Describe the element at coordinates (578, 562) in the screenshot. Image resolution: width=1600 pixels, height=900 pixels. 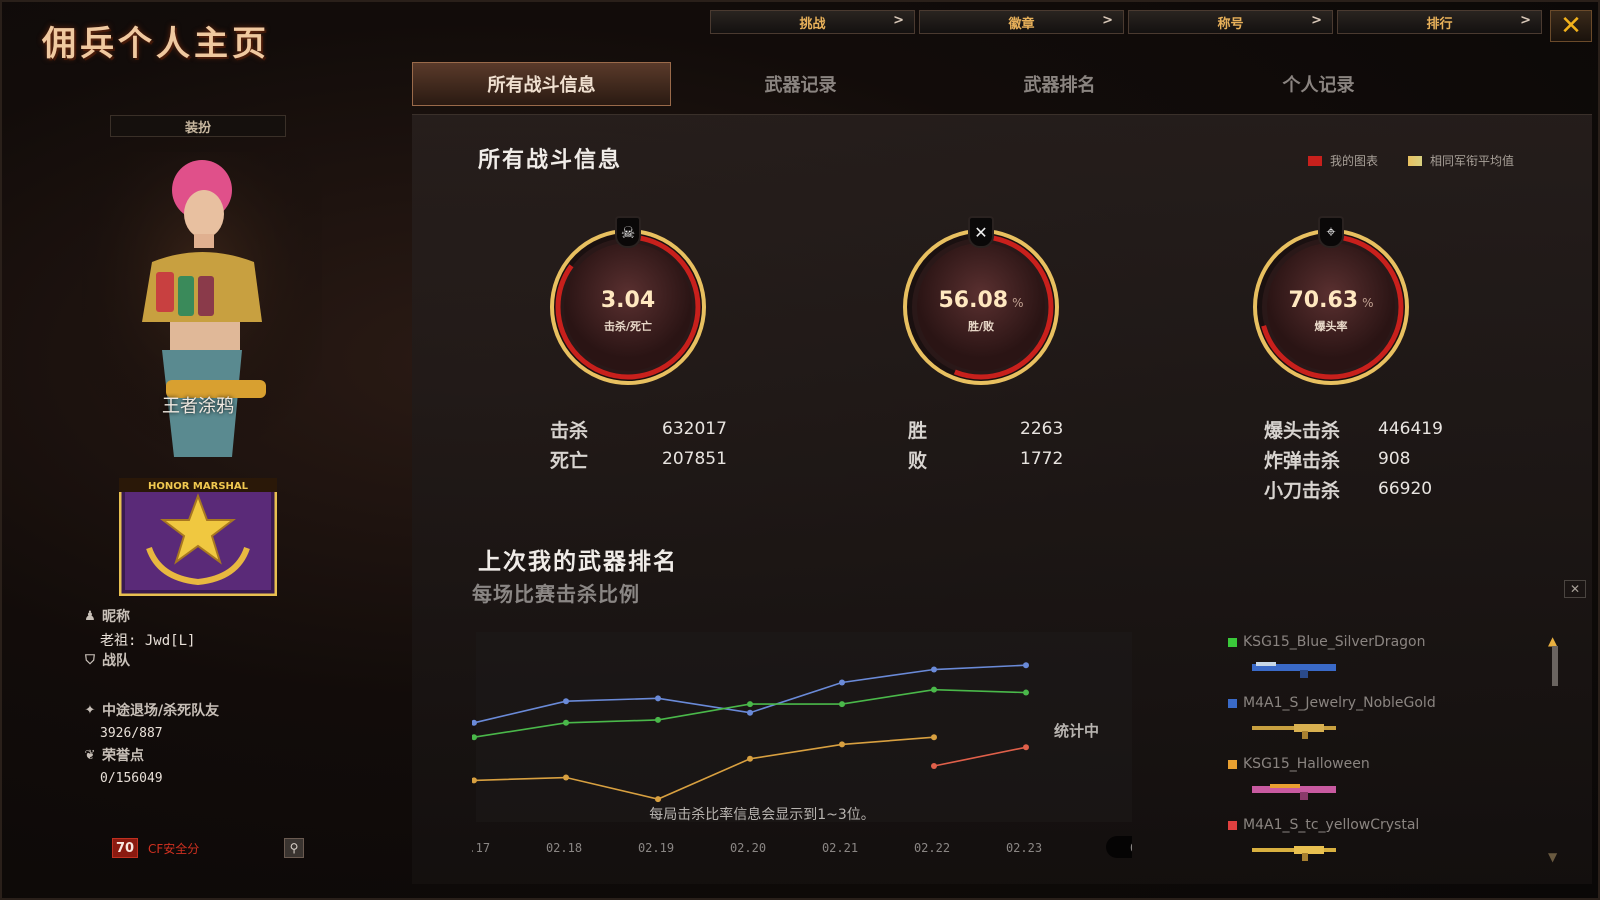
I see `weapon-rank-title: 上次我的武器排名` at that location.